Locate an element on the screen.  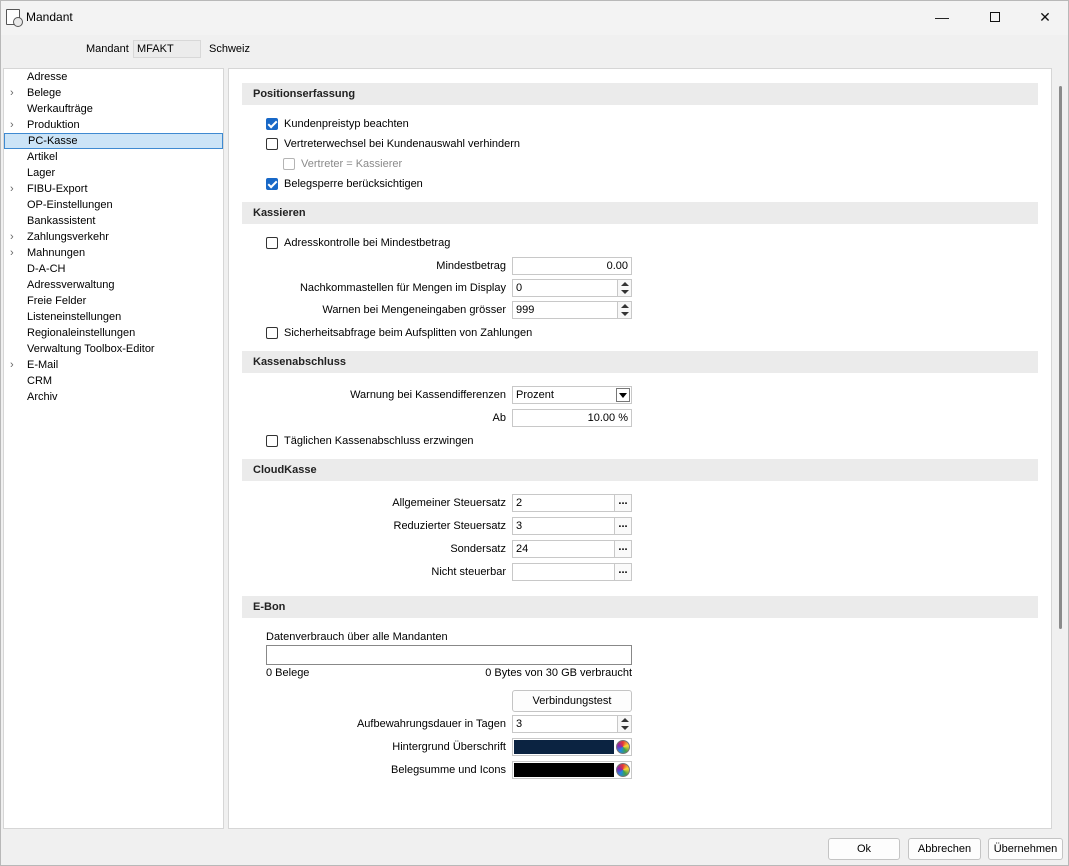
belegsperre-checkbox: Belegsperre berücksichtigen is located at coordinates (344, 184).